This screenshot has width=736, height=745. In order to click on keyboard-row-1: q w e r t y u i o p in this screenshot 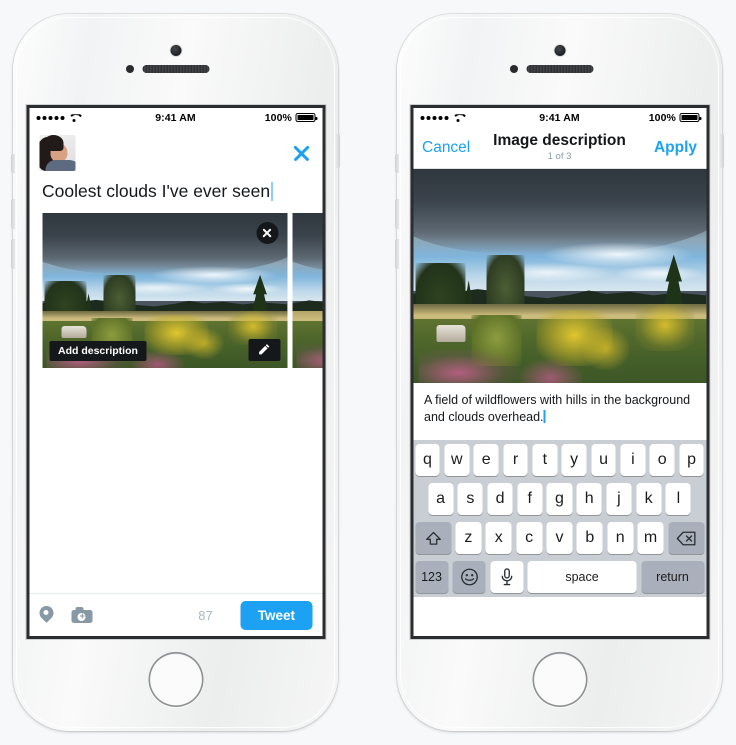, I will do `click(559, 460)`.